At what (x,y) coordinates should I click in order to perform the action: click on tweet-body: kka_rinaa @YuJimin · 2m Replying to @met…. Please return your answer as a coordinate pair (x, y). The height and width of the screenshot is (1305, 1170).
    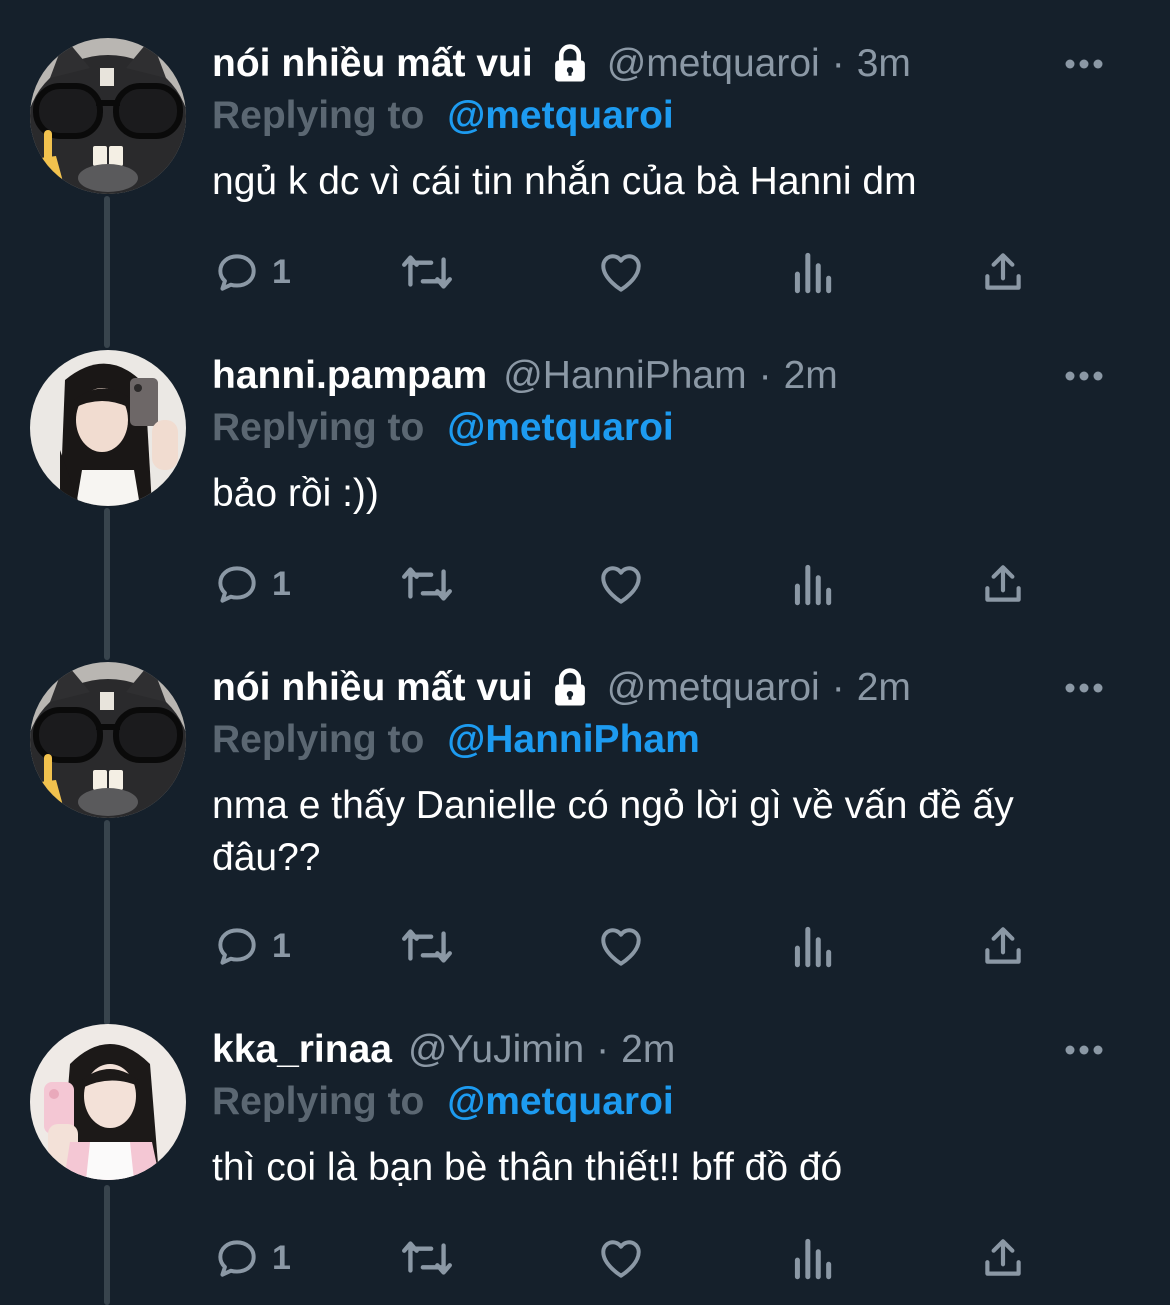
    Looking at the image, I should click on (671, 1109).